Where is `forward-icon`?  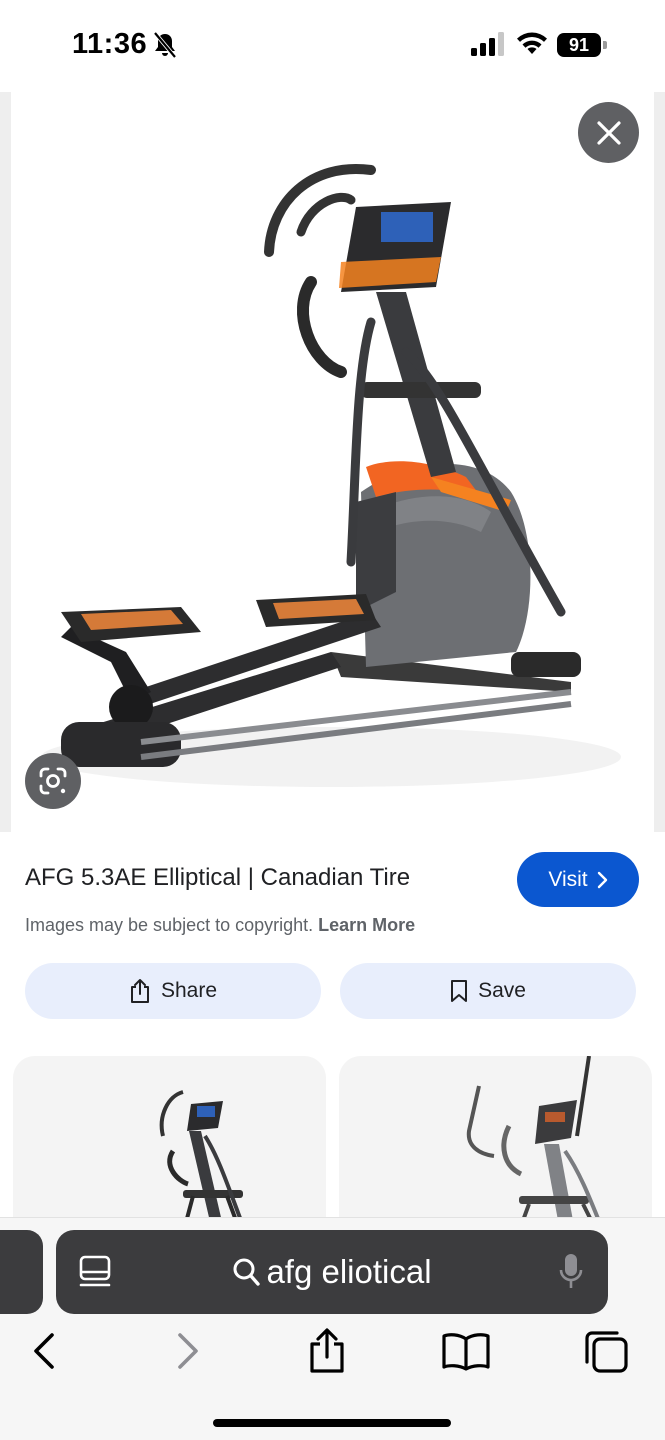 forward-icon is located at coordinates (188, 1351).